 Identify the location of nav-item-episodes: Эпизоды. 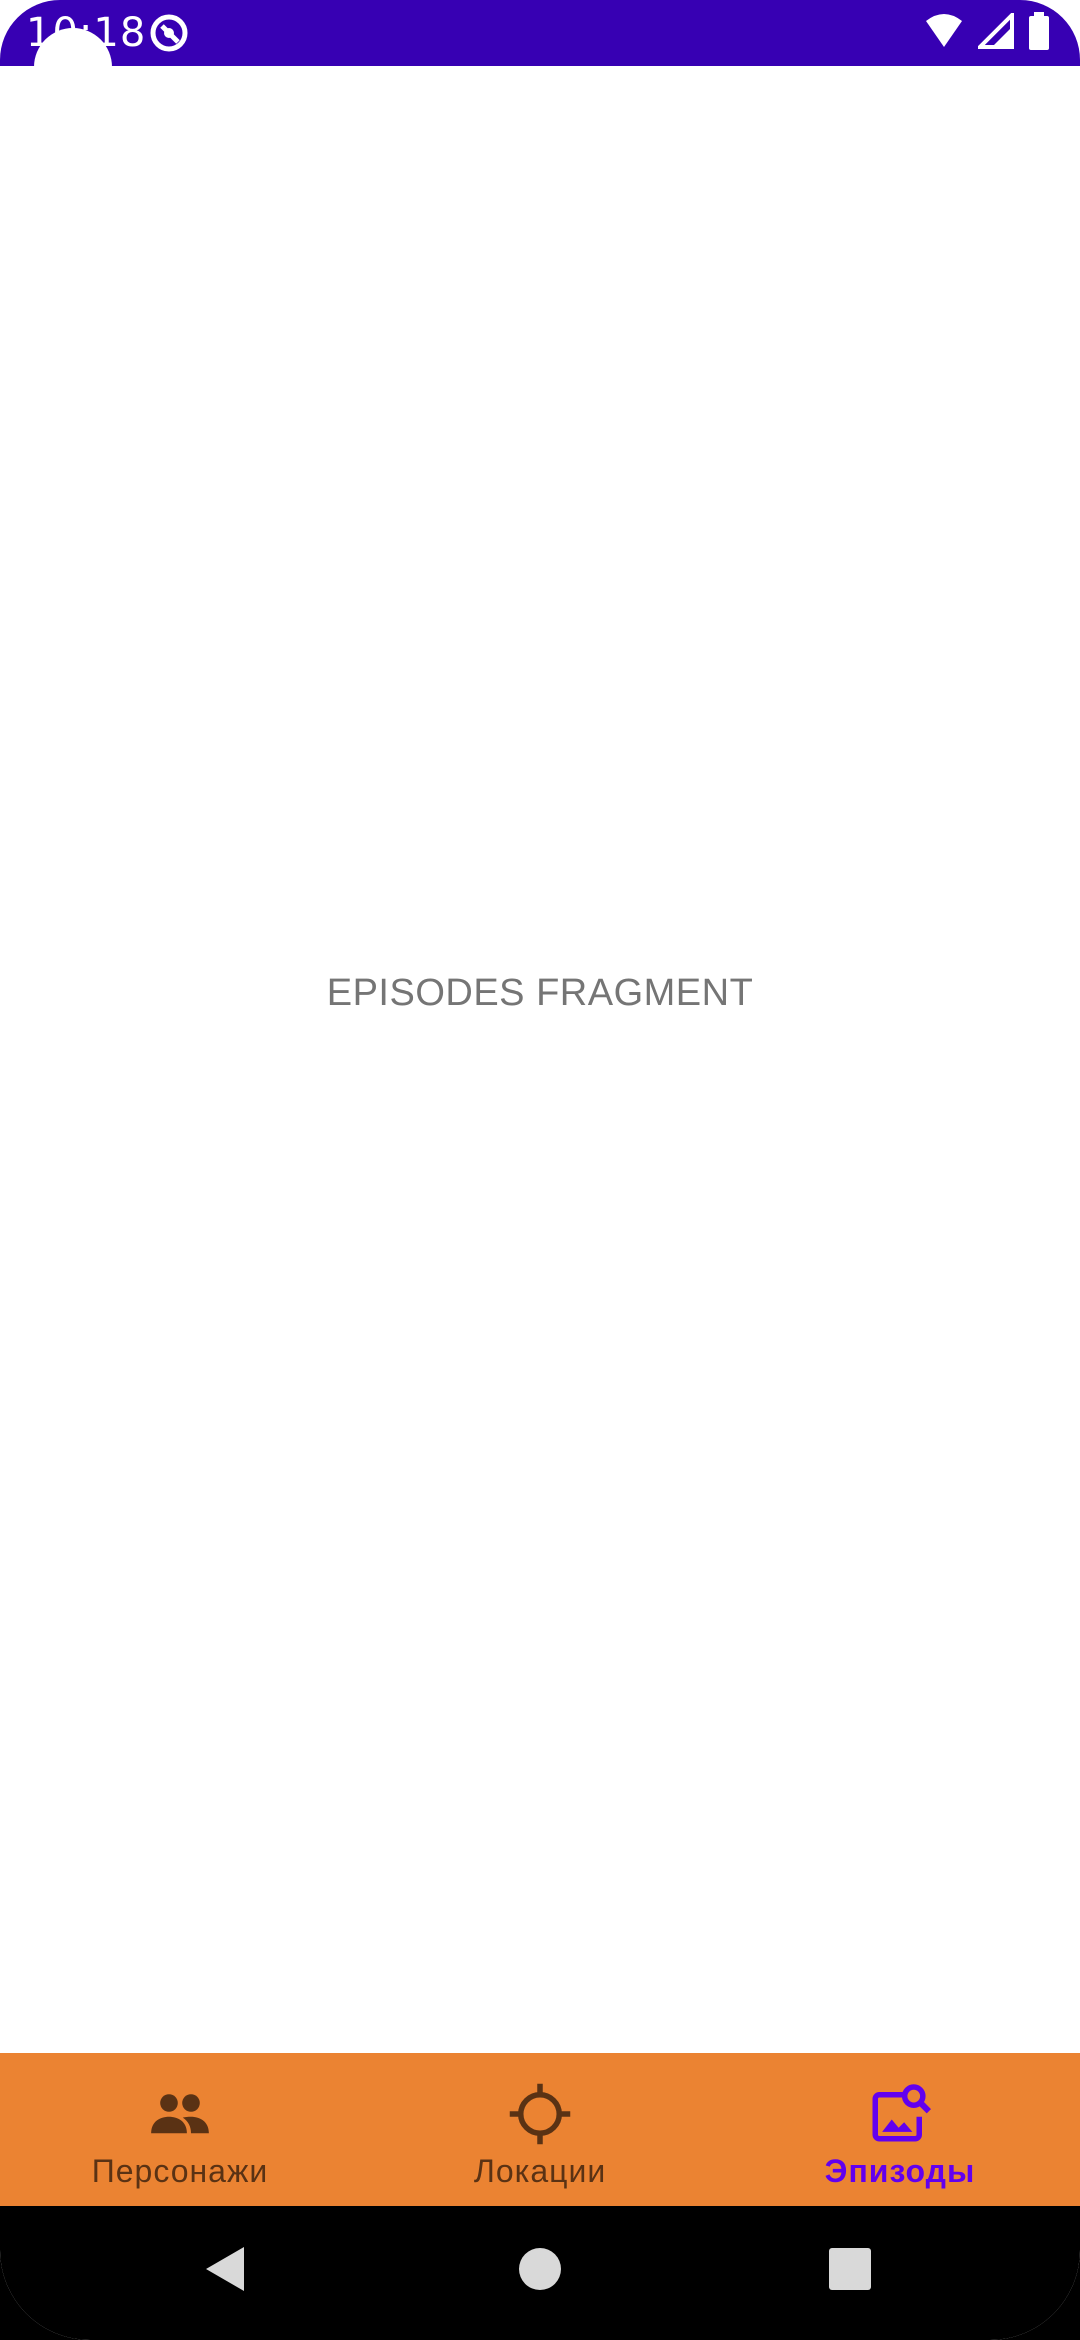
(900, 2129).